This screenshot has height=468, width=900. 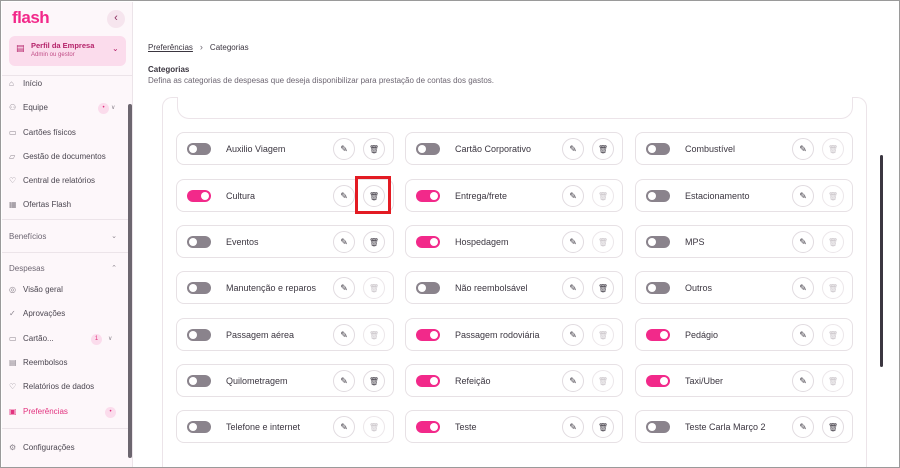 What do you see at coordinates (35, 107) in the screenshot?
I see `sidebar-item-label: Equipe` at bounding box center [35, 107].